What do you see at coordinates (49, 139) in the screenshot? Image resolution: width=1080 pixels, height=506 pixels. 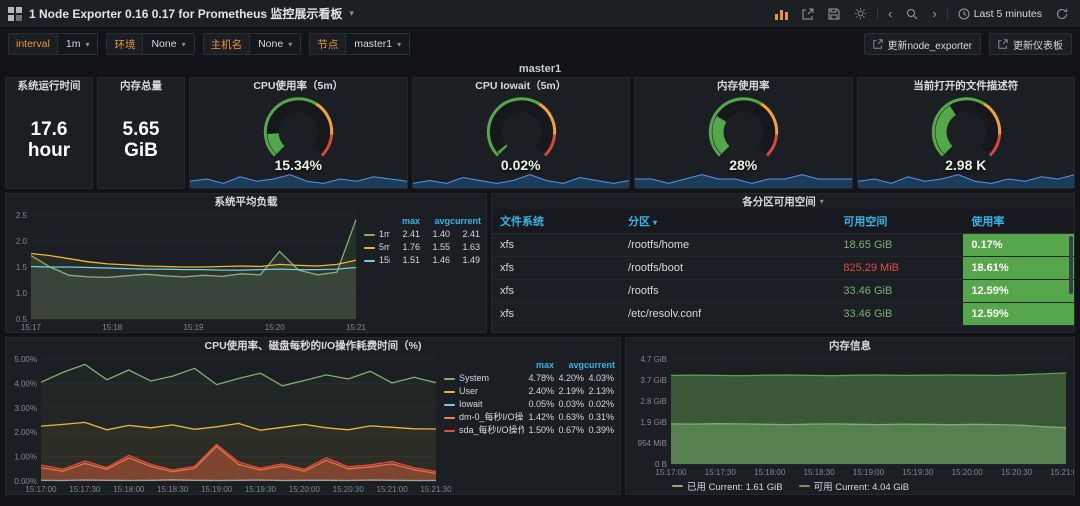 I see `stat-value: 17.6 hour` at bounding box center [49, 139].